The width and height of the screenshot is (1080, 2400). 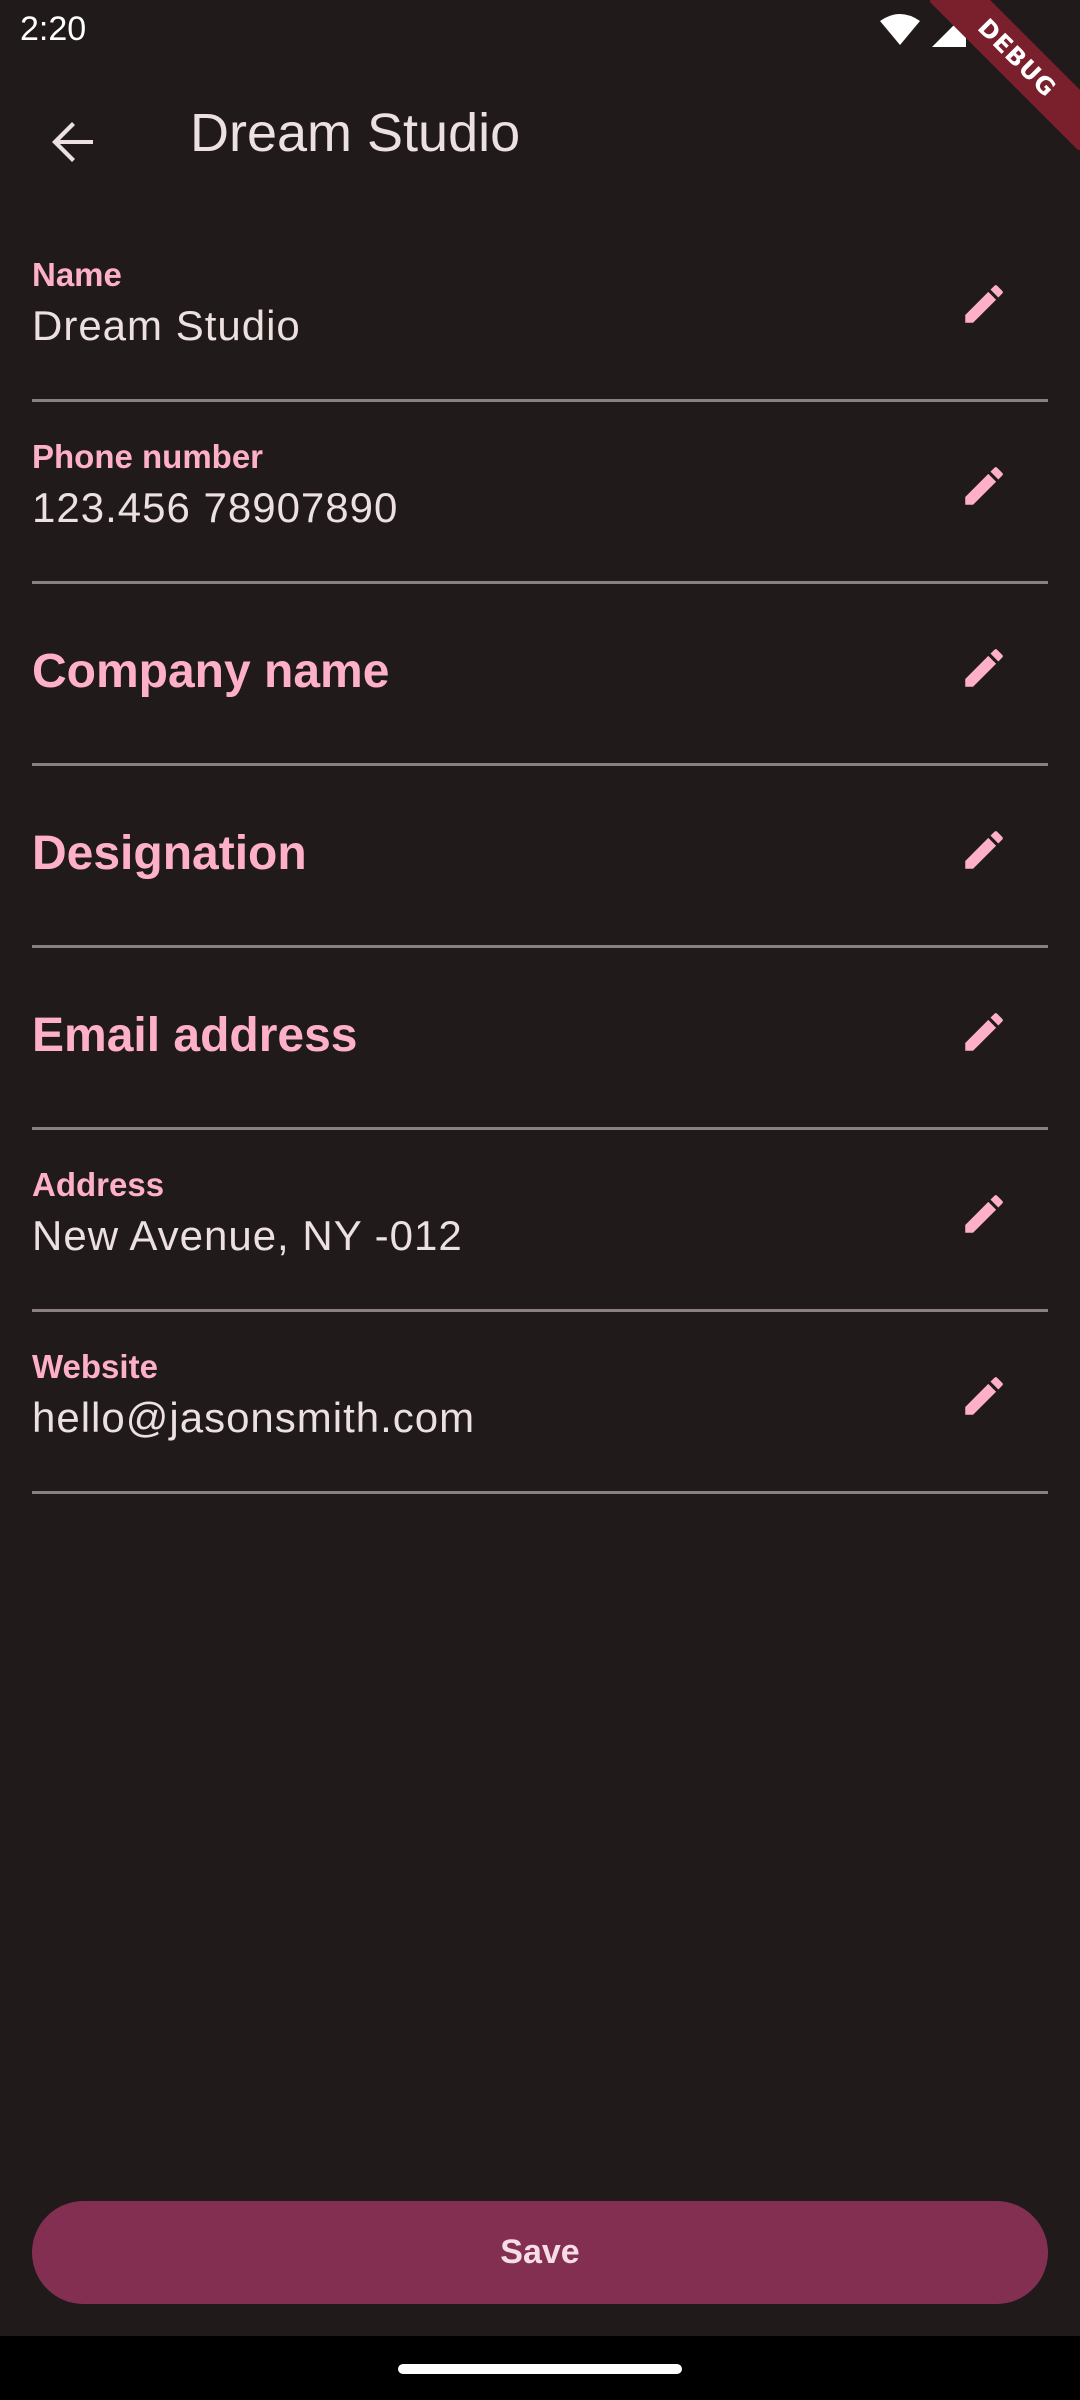 I want to click on edit-website-button, so click(x=984, y=1398).